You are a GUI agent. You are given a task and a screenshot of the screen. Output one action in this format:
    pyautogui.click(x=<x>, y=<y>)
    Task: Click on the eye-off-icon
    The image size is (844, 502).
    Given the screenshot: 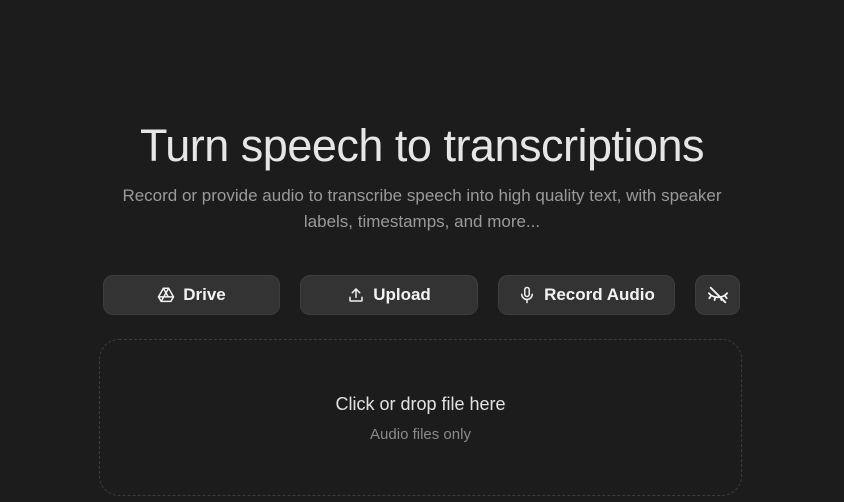 What is the action you would take?
    pyautogui.click(x=718, y=295)
    